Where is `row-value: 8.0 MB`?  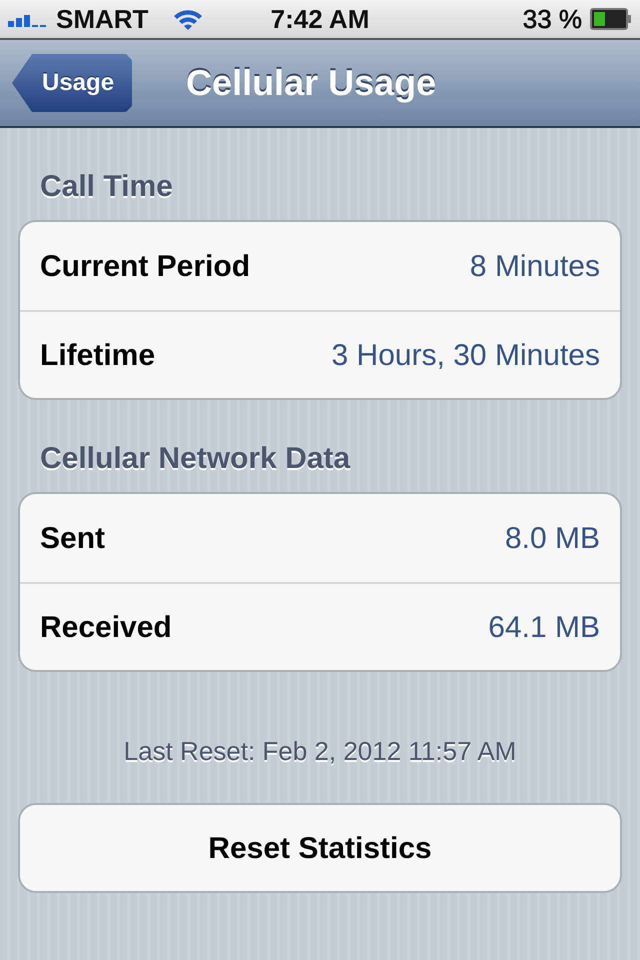
row-value: 8.0 MB is located at coordinates (552, 538).